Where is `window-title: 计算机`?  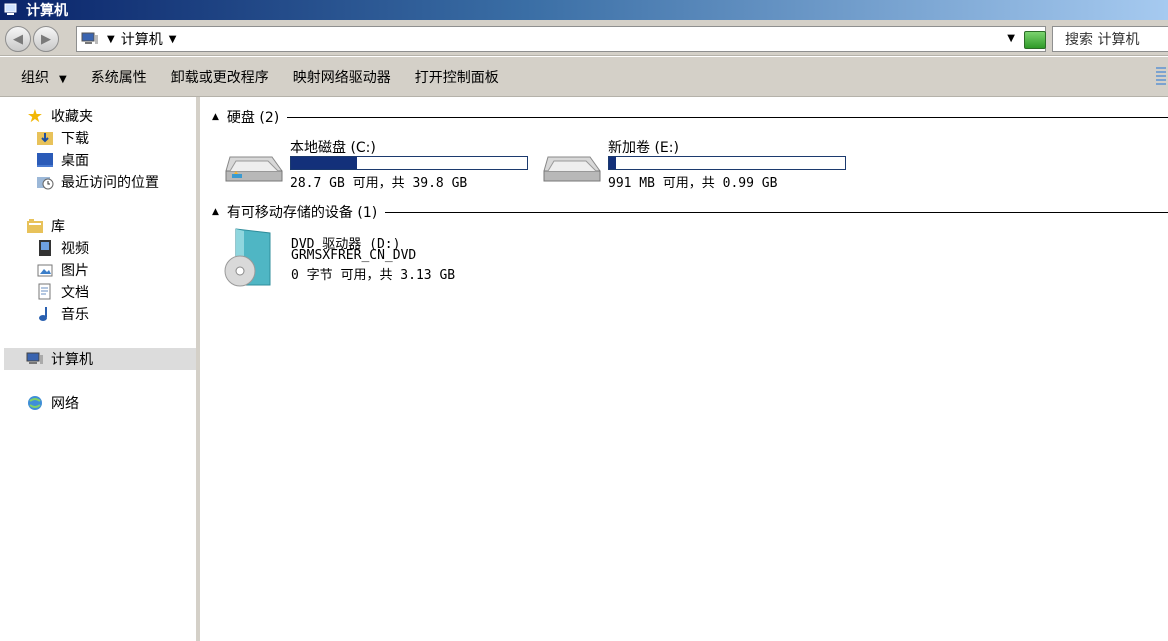
window-title: 计算机 is located at coordinates (47, 11).